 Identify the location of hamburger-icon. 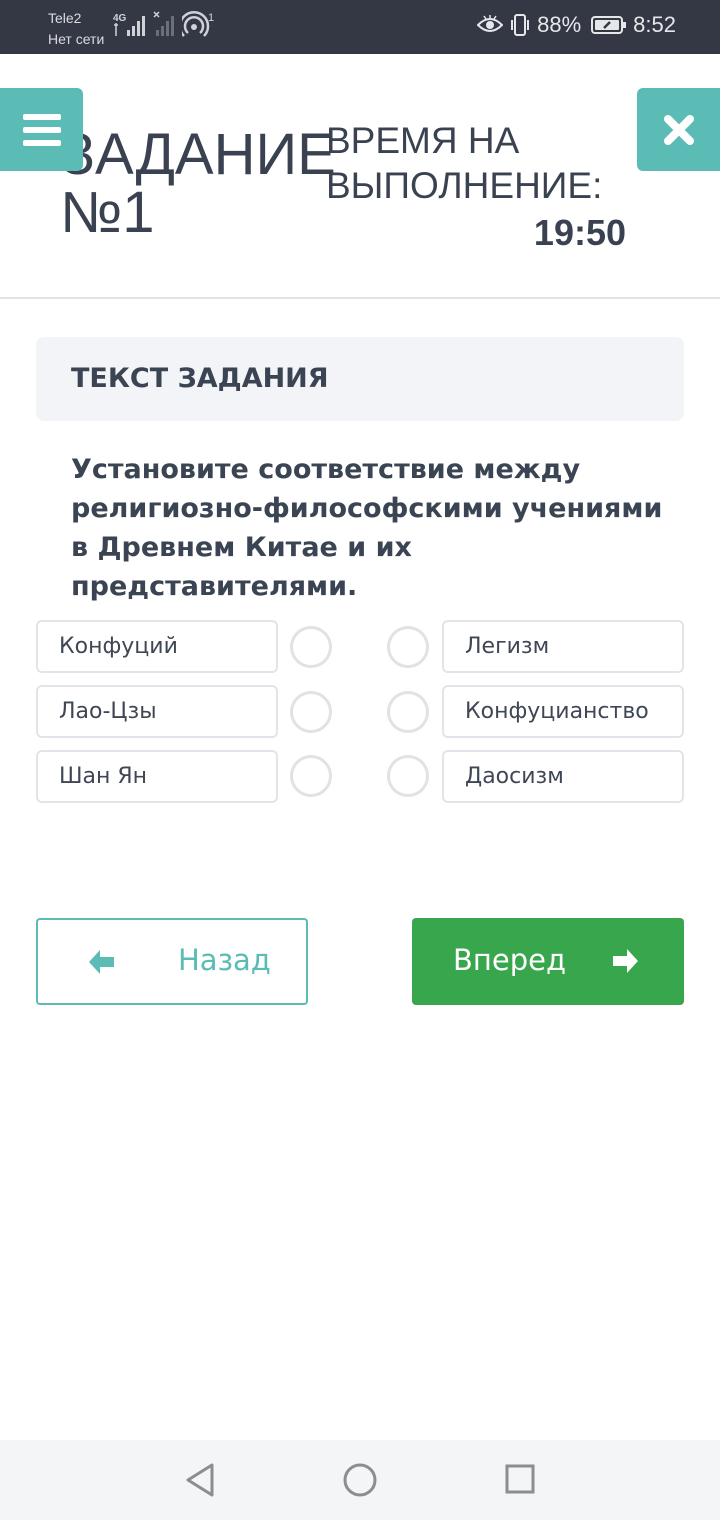
(41, 129).